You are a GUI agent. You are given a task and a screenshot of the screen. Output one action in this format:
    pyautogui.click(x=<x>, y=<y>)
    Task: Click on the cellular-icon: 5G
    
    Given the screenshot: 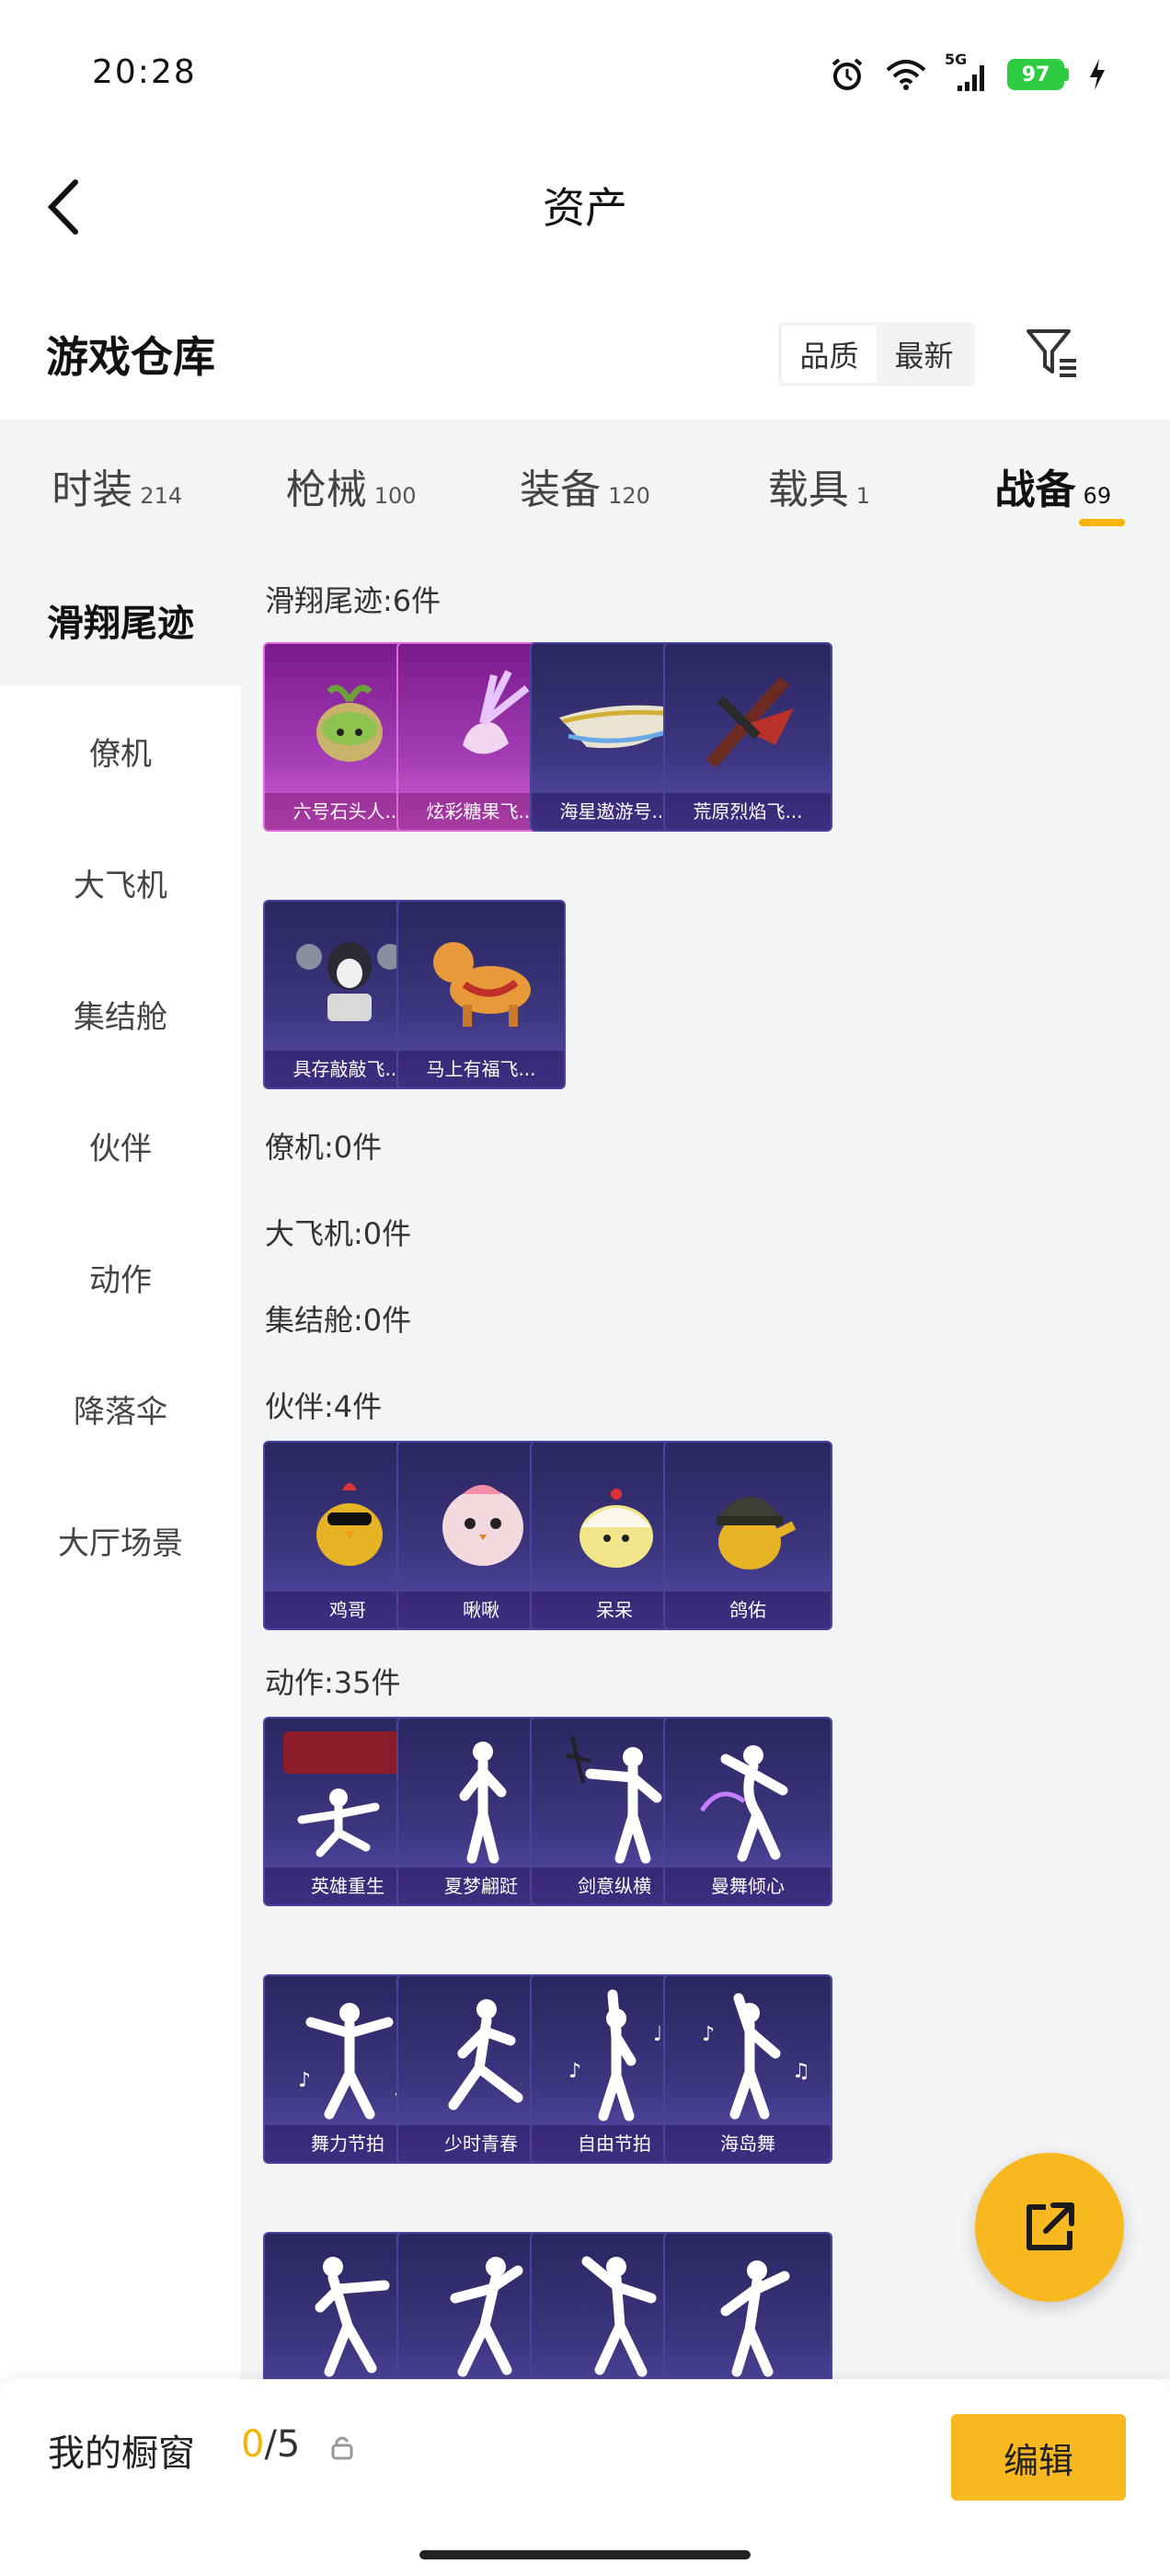 What is the action you would take?
    pyautogui.click(x=967, y=72)
    